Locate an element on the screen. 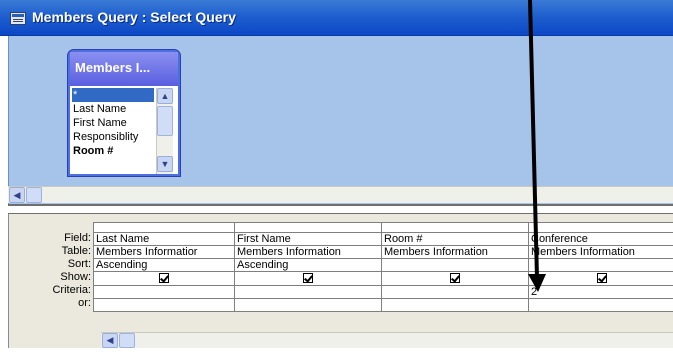  field-item-first-name: First Name is located at coordinates (113, 123).